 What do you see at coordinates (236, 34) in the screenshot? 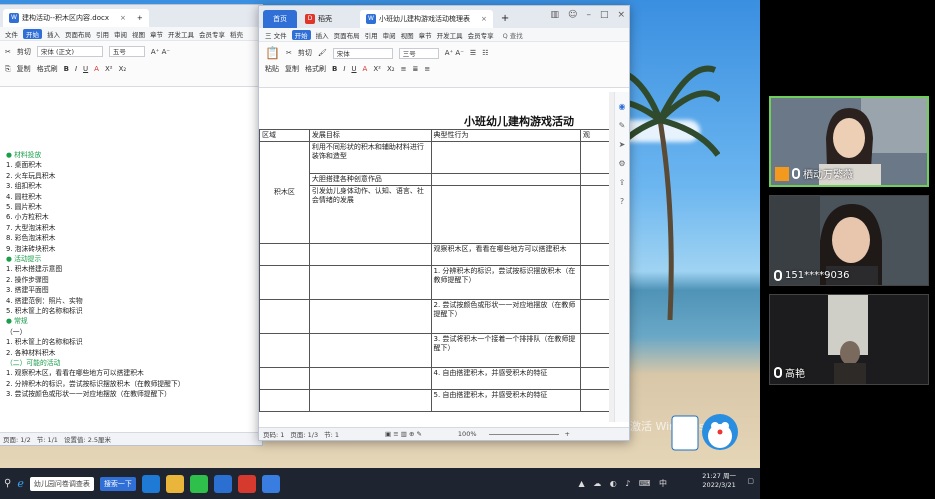
I see `bg-menu-daoke: 稻壳` at bounding box center [236, 34].